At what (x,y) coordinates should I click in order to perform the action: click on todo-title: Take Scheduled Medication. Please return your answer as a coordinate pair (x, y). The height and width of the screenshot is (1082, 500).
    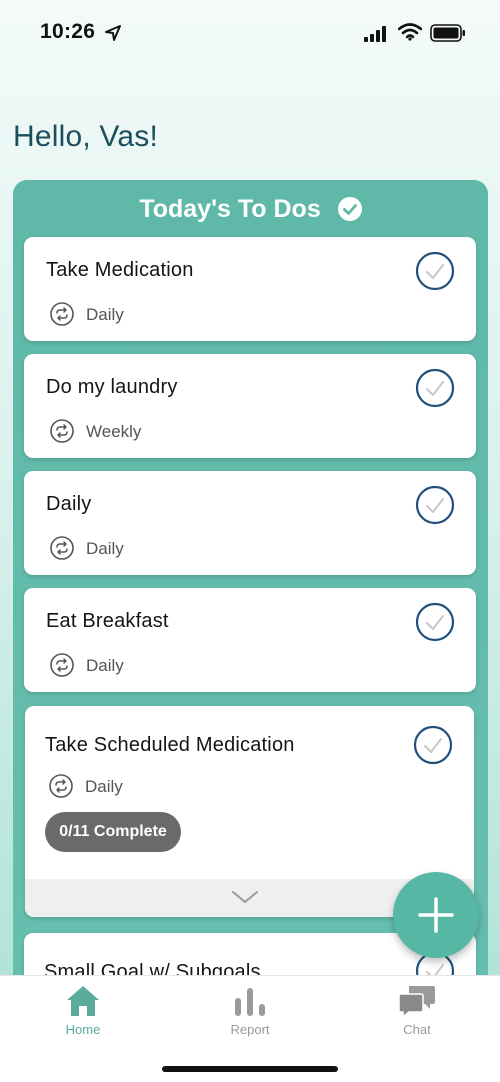
    Looking at the image, I should click on (170, 745).